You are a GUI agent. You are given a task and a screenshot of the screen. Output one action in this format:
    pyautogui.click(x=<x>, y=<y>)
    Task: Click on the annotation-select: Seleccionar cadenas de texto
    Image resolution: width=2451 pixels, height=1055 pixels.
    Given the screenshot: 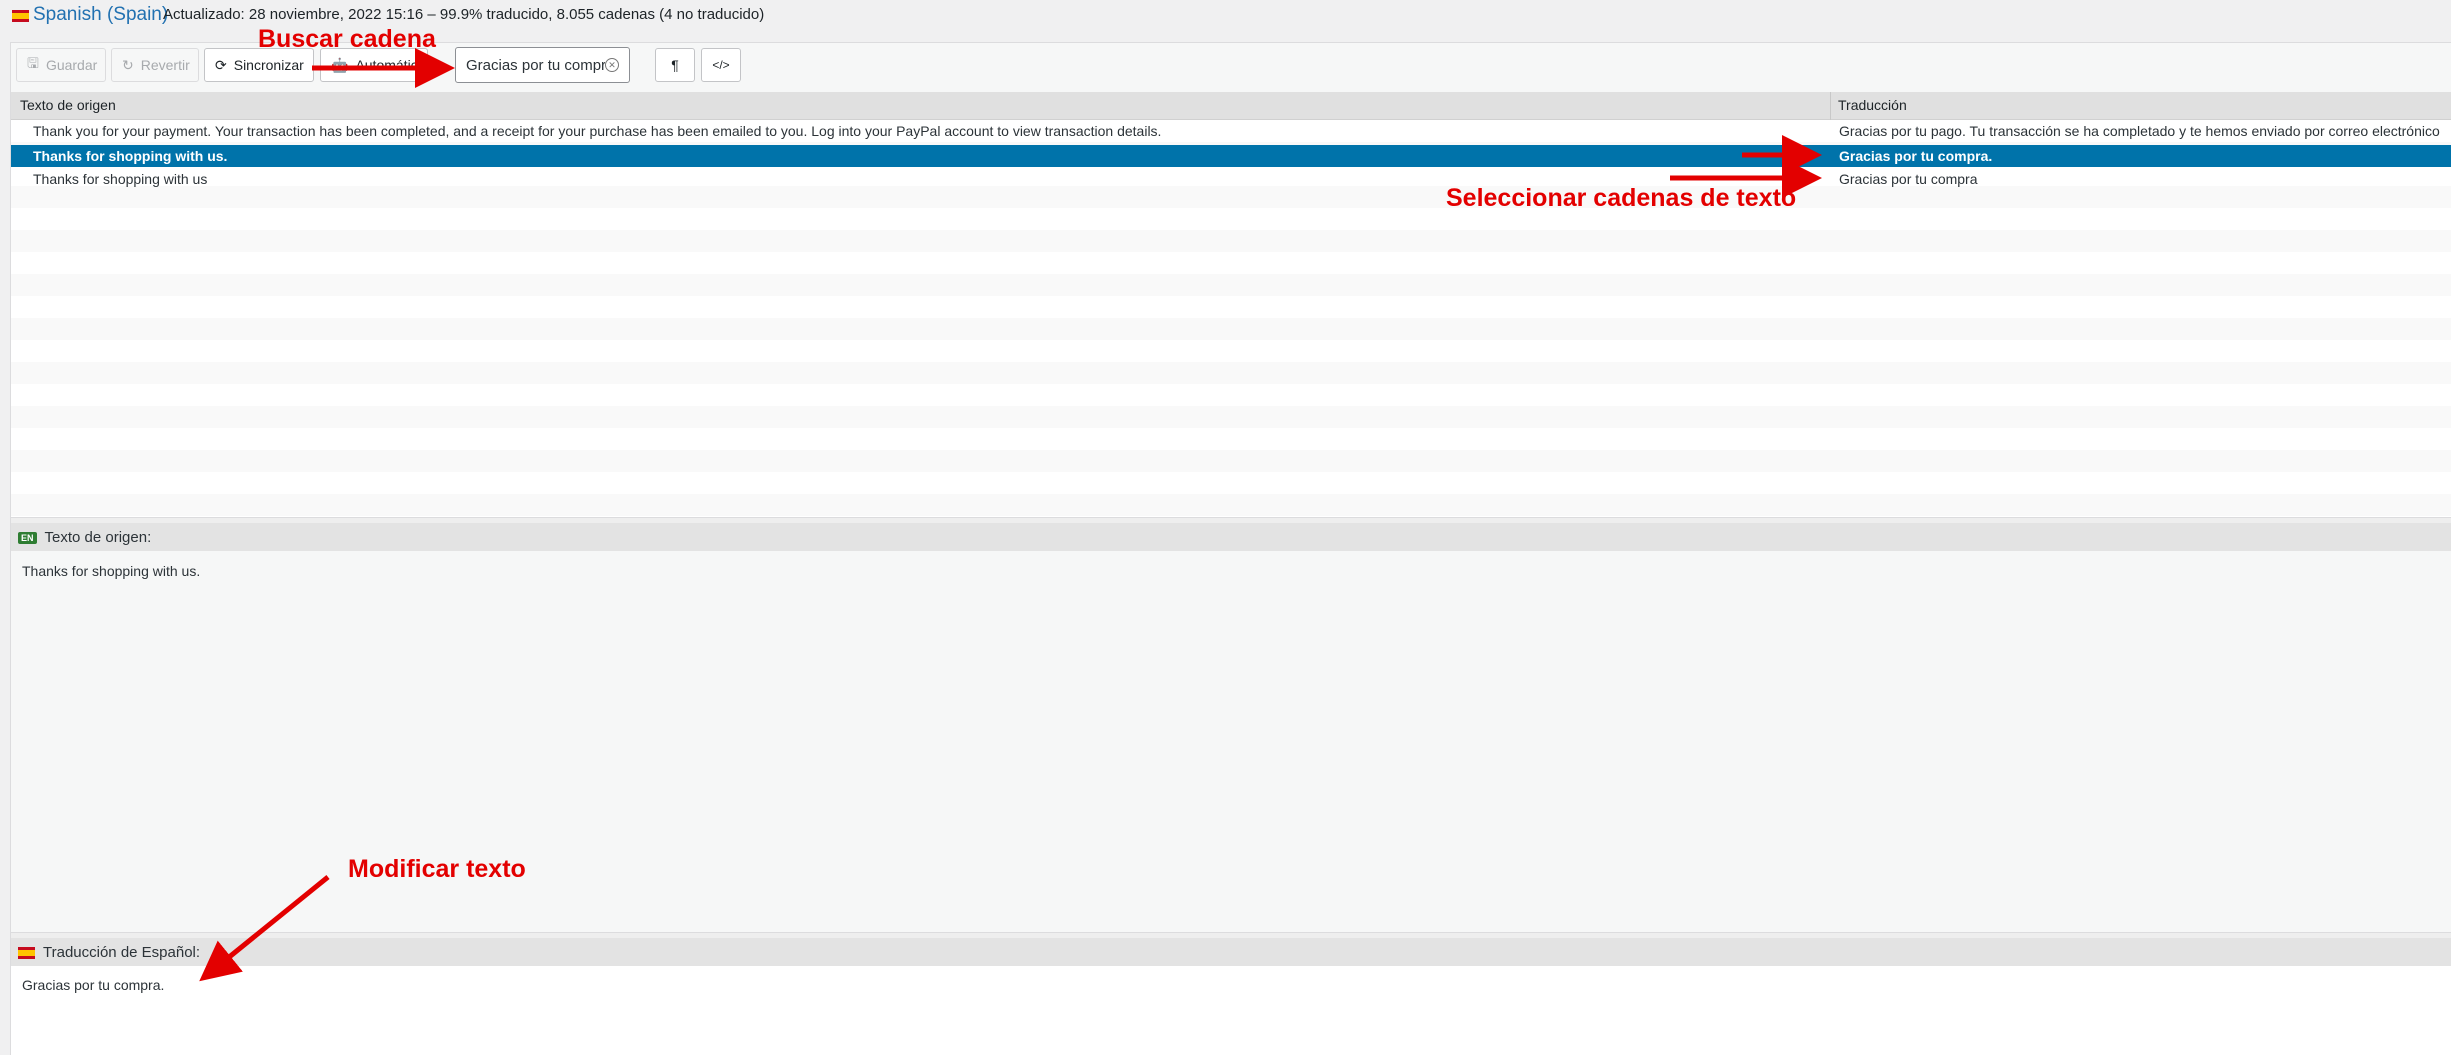 What is the action you would take?
    pyautogui.click(x=1621, y=198)
    